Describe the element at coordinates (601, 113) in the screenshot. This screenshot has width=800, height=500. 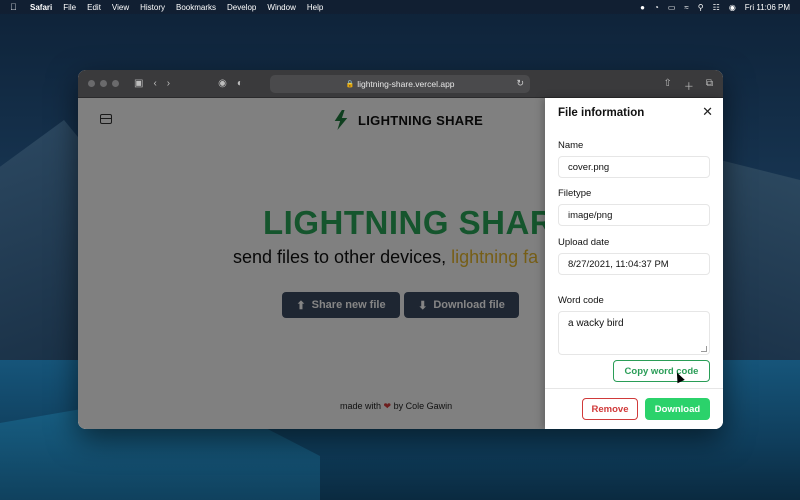
I see `drawer-title: File information` at that location.